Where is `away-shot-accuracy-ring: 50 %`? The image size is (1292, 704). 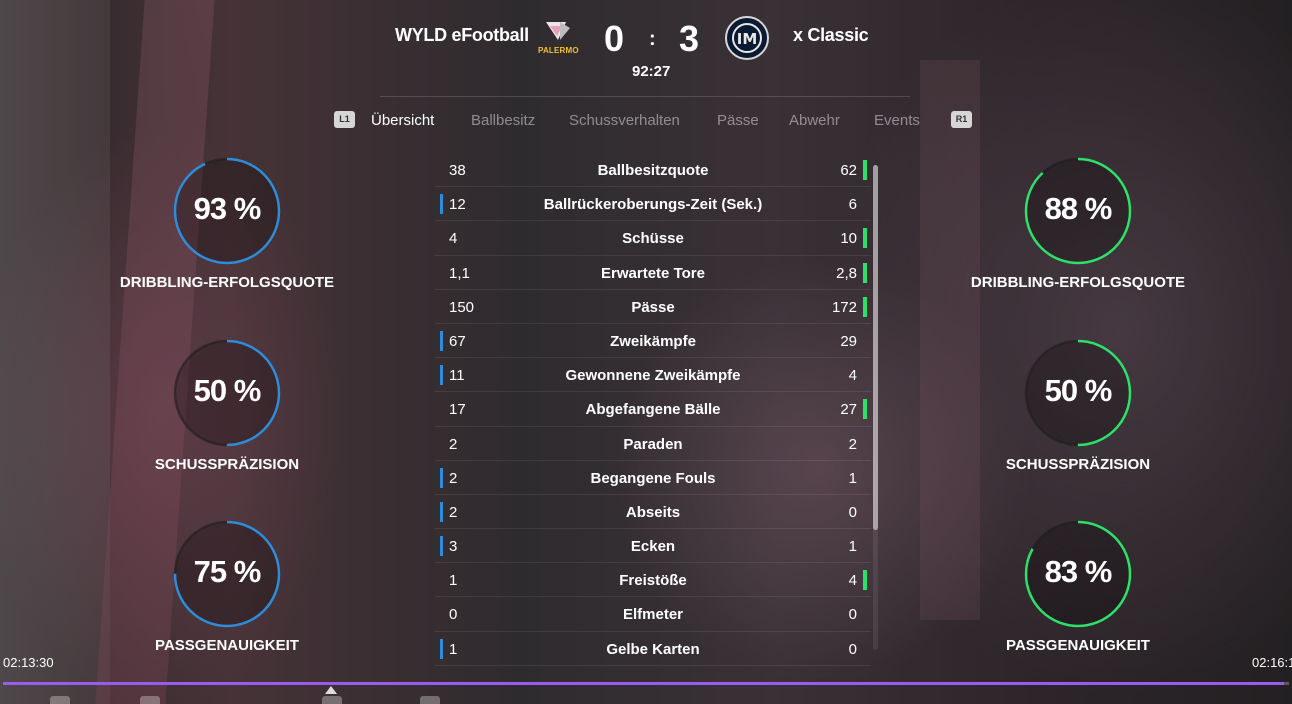
away-shot-accuracy-ring: 50 % is located at coordinates (1078, 393).